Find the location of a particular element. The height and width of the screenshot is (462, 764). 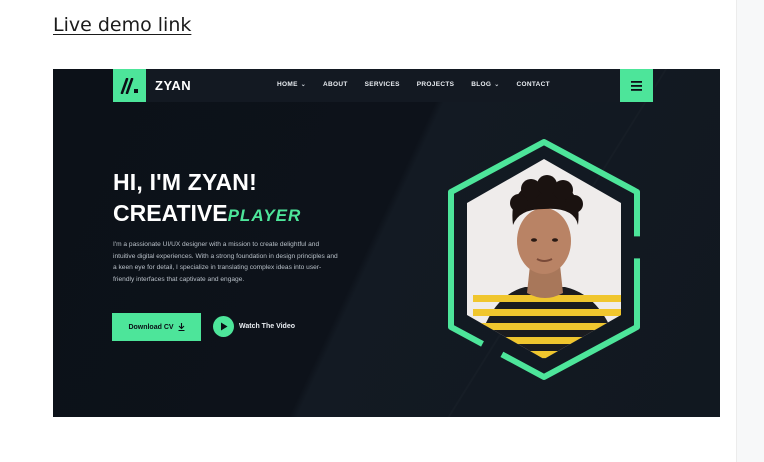

hamburger-icon is located at coordinates (636, 85).